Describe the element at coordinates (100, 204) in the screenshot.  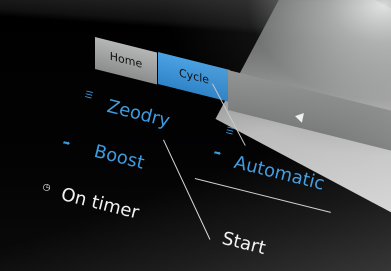
I see `menu-item-on-timer: On timer` at that location.